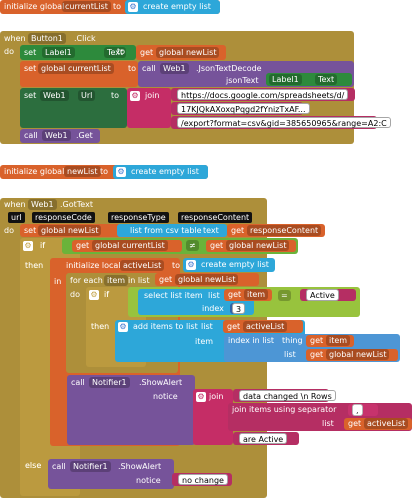  What do you see at coordinates (284, 295) in the screenshot?
I see `operator-dropdown: =` at bounding box center [284, 295].